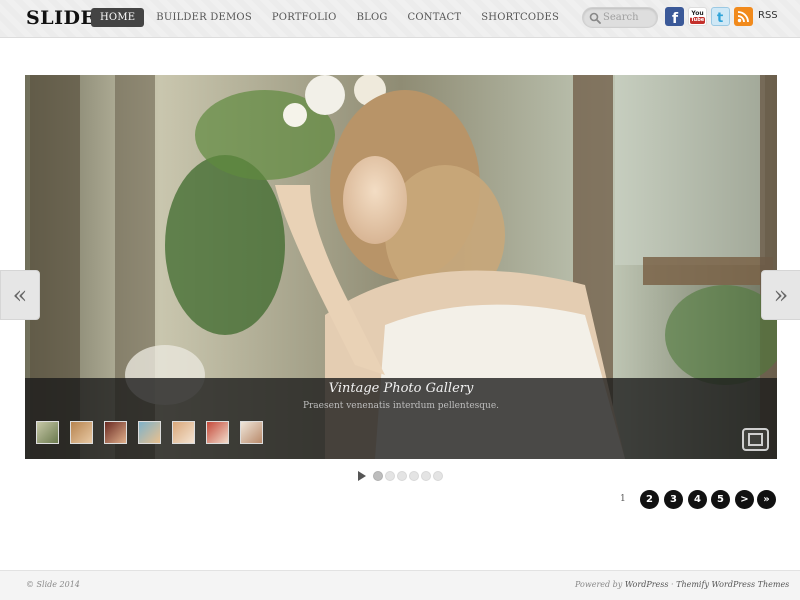  Describe the element at coordinates (697, 499) in the screenshot. I see `pagination-page-4: 4` at that location.